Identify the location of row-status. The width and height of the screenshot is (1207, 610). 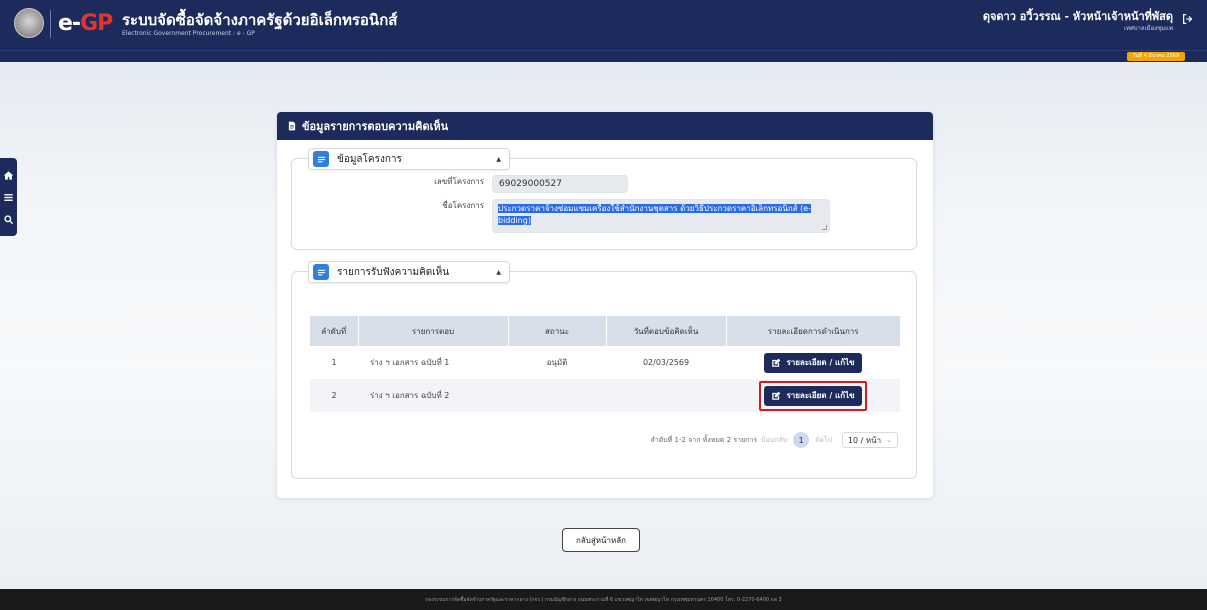
(557, 395).